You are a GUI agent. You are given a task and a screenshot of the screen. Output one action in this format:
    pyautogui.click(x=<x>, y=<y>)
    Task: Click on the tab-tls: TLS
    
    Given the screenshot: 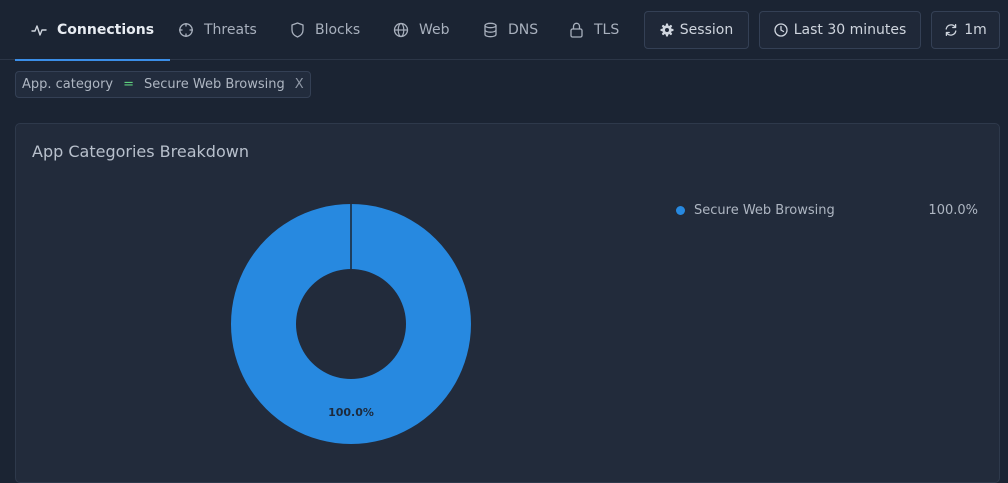 What is the action you would take?
    pyautogui.click(x=594, y=30)
    